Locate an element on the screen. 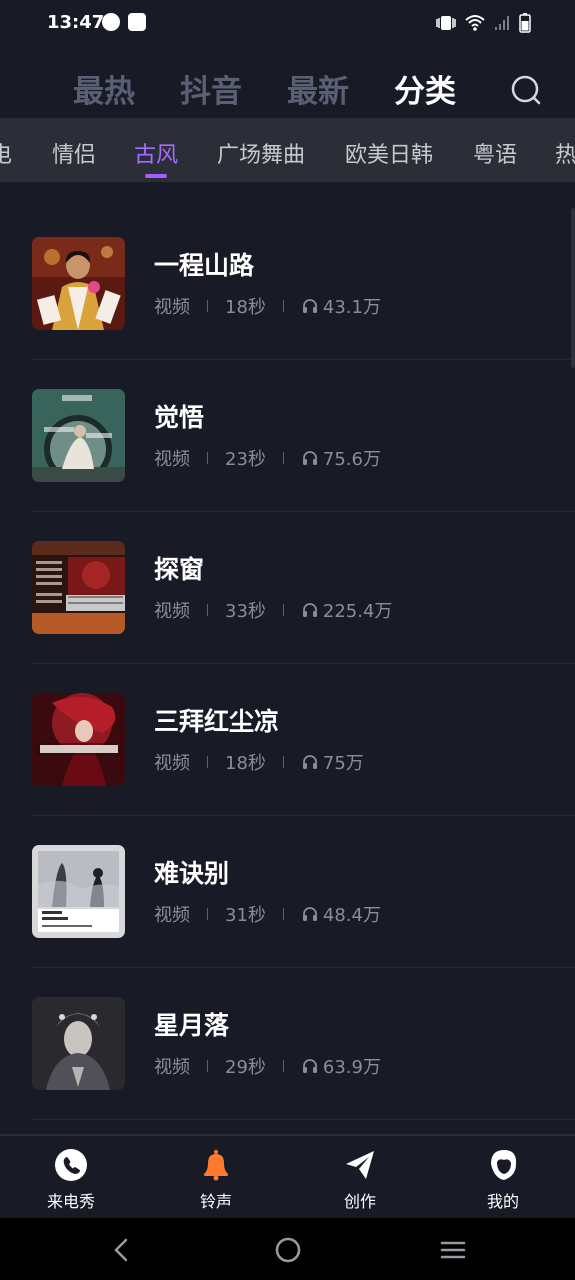 The image size is (575, 1280). home-icon is located at coordinates (288, 1250).